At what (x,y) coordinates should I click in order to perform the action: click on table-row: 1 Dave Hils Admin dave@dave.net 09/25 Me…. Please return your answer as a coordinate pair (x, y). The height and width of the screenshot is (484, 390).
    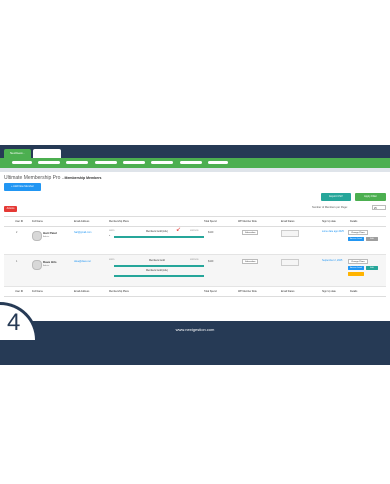
    Looking at the image, I should click on (195, 271).